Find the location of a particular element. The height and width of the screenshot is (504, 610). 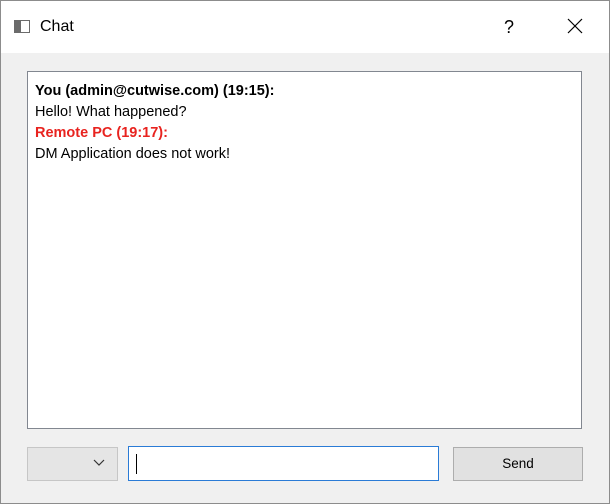

message-input is located at coordinates (283, 463).